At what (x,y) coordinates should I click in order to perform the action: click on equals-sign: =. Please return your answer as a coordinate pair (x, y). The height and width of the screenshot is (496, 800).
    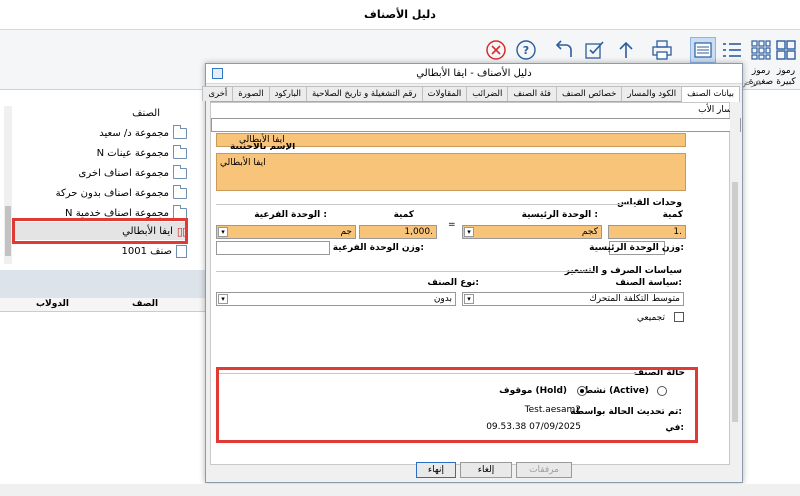
    Looking at the image, I should click on (452, 225).